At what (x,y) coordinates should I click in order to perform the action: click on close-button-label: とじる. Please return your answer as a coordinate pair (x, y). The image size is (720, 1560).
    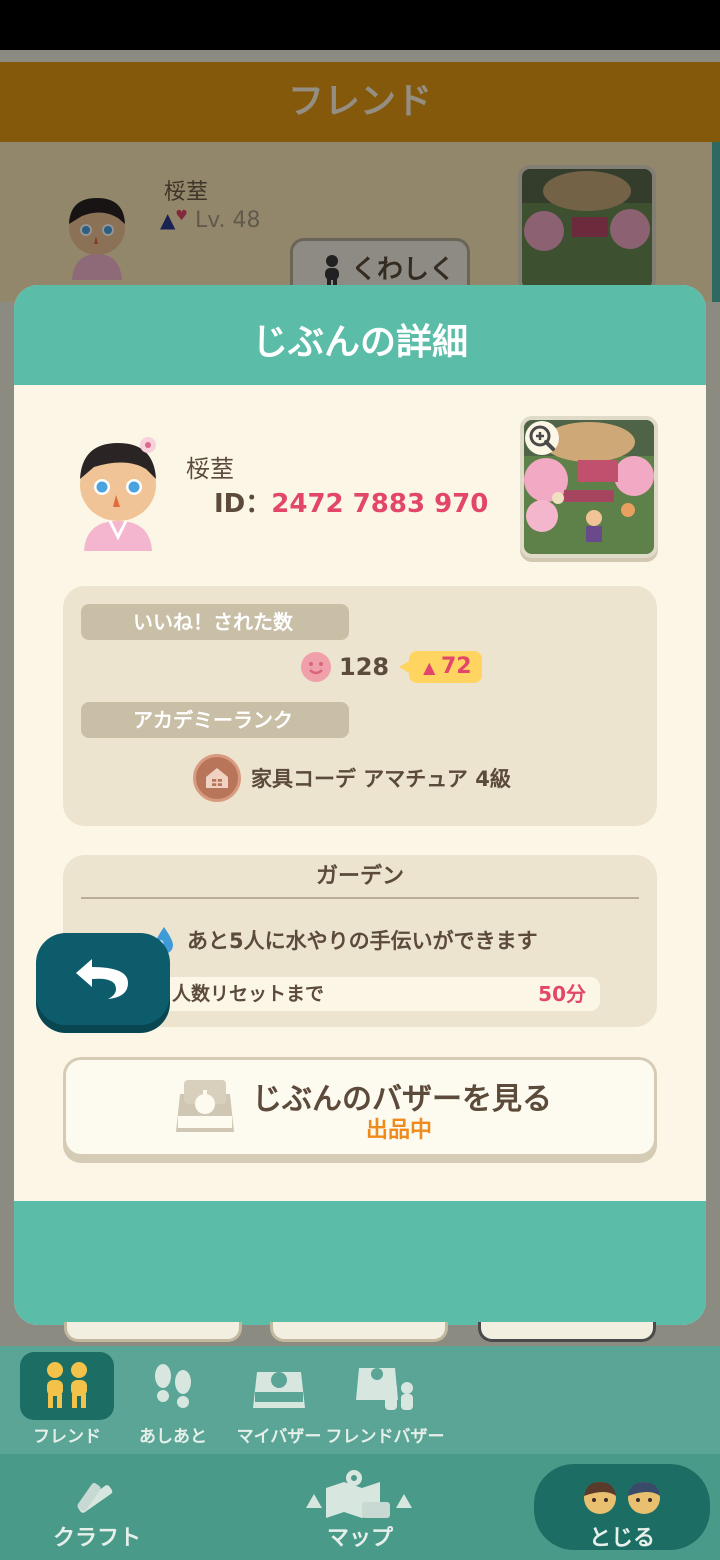
    Looking at the image, I should click on (621, 1538).